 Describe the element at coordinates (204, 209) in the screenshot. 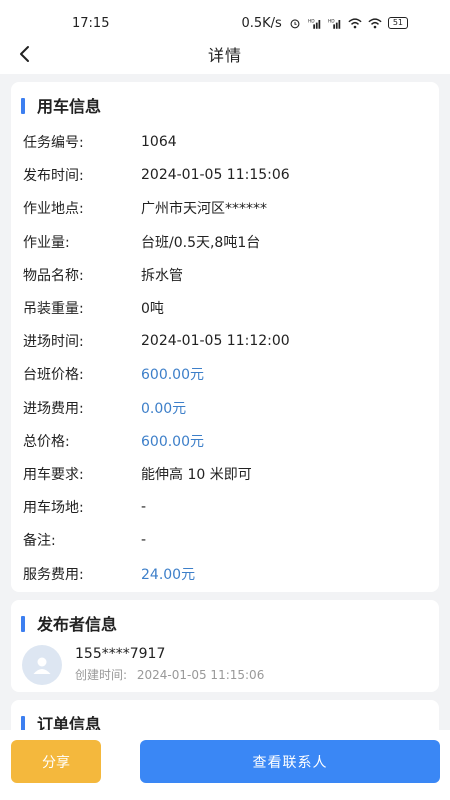

I see `info-value: 广州市天河区******` at that location.